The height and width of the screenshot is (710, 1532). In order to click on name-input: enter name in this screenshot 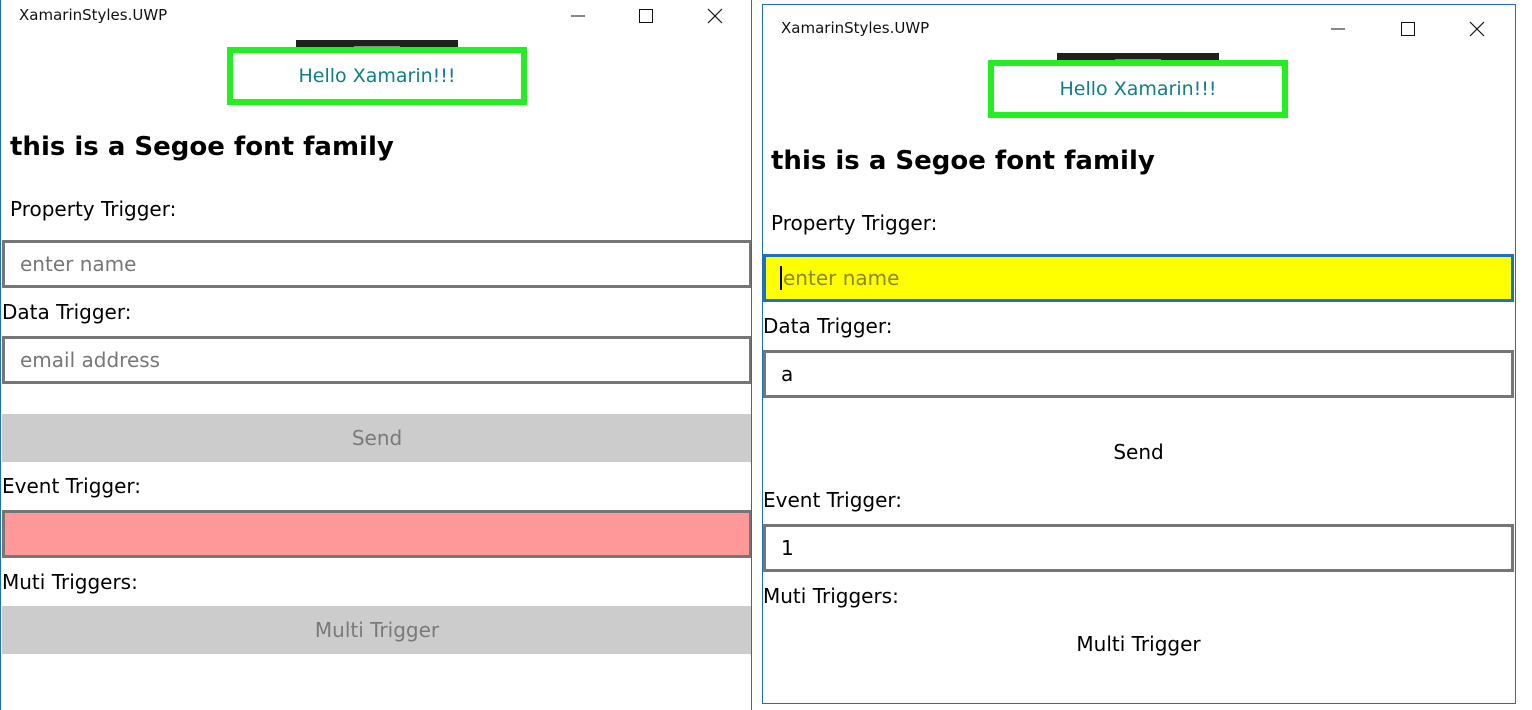, I will do `click(376, 264)`.